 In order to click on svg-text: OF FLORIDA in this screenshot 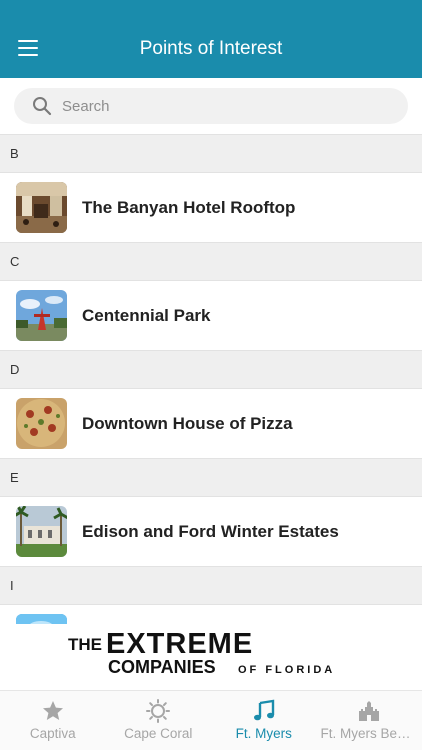, I will do `click(286, 670)`.